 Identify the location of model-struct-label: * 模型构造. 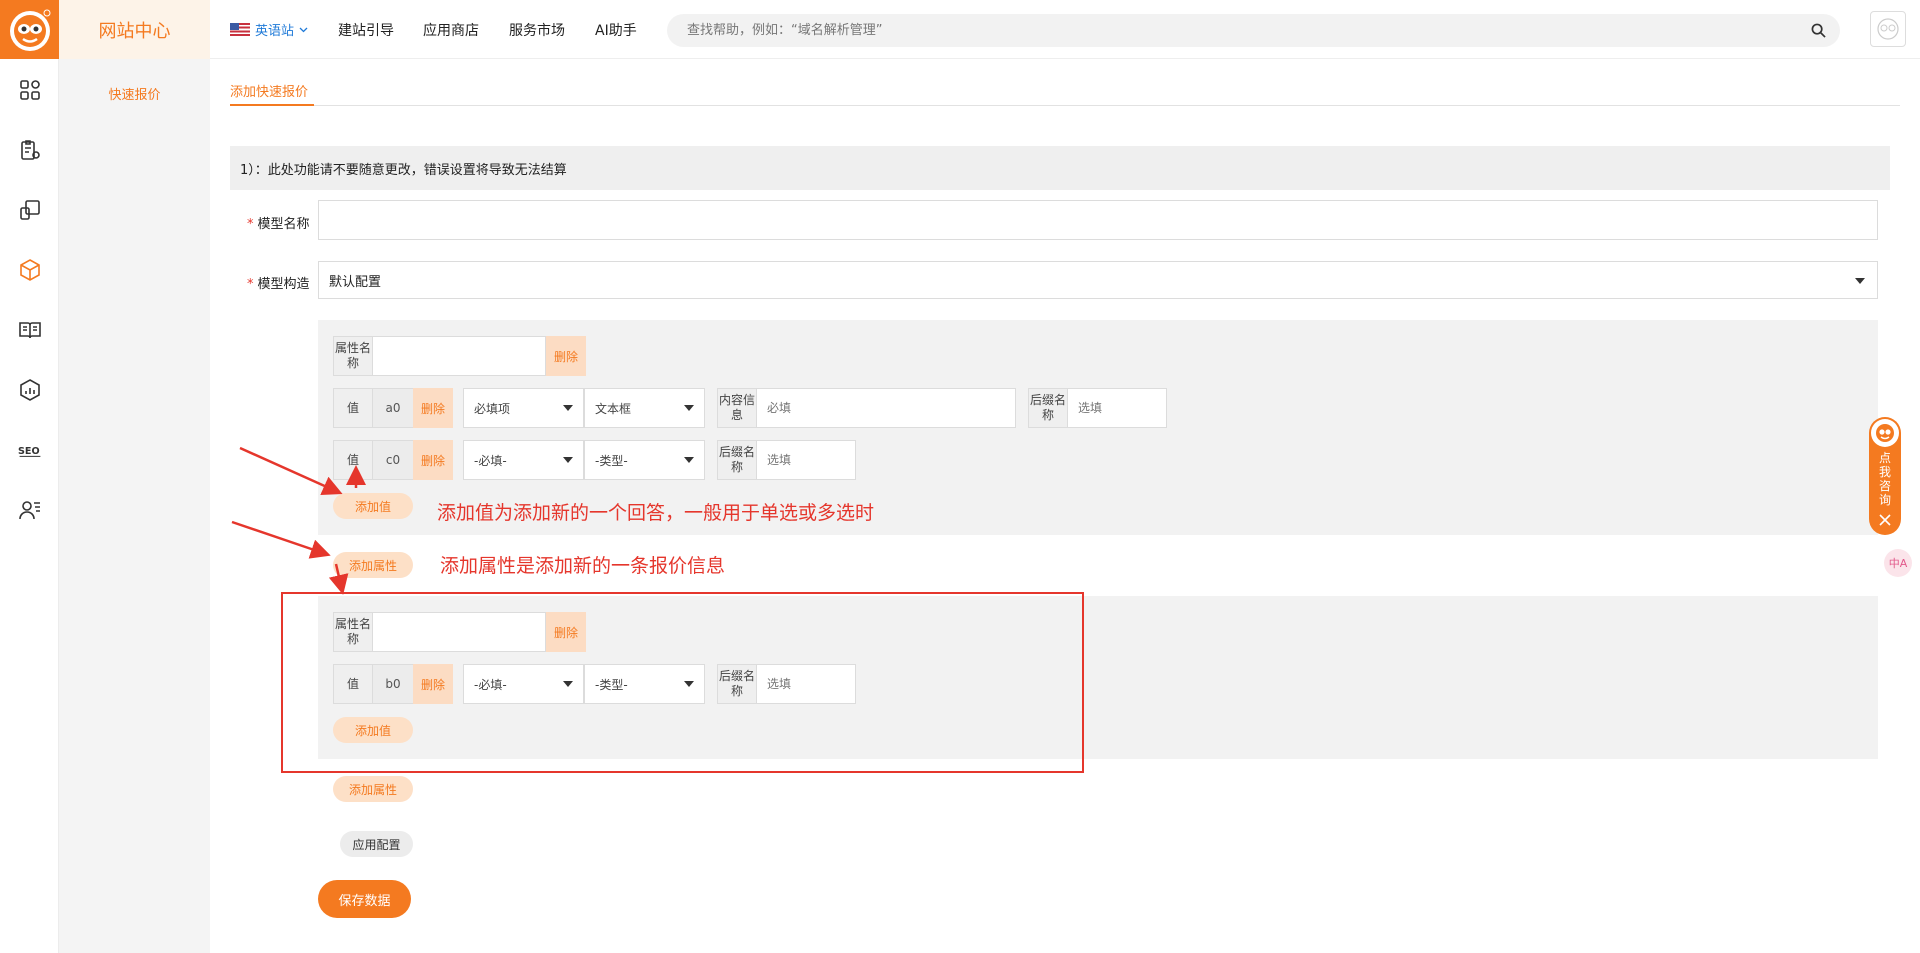
(278, 282).